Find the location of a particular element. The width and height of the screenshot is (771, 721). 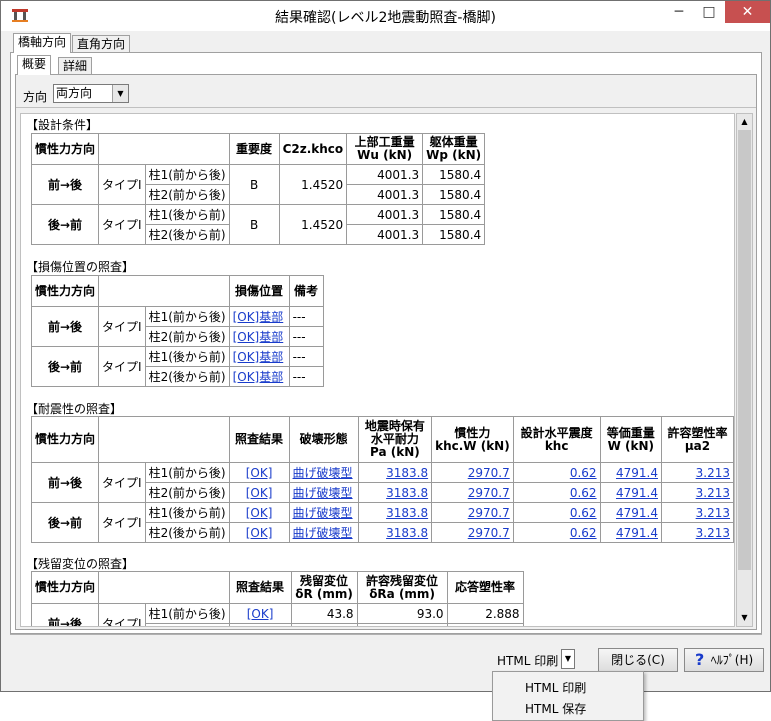

direction-select: 両方向 ▼ is located at coordinates (91, 93).